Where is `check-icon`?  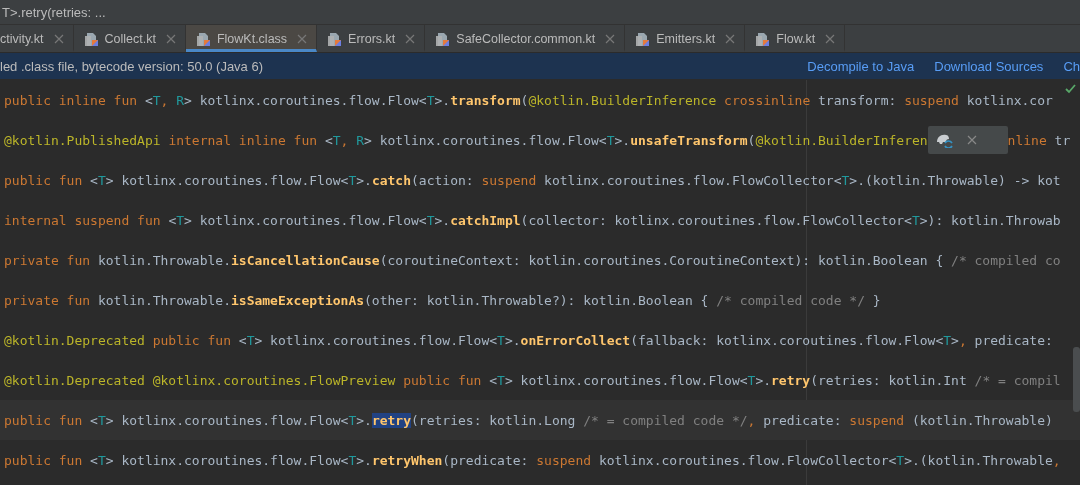 check-icon is located at coordinates (1070, 89).